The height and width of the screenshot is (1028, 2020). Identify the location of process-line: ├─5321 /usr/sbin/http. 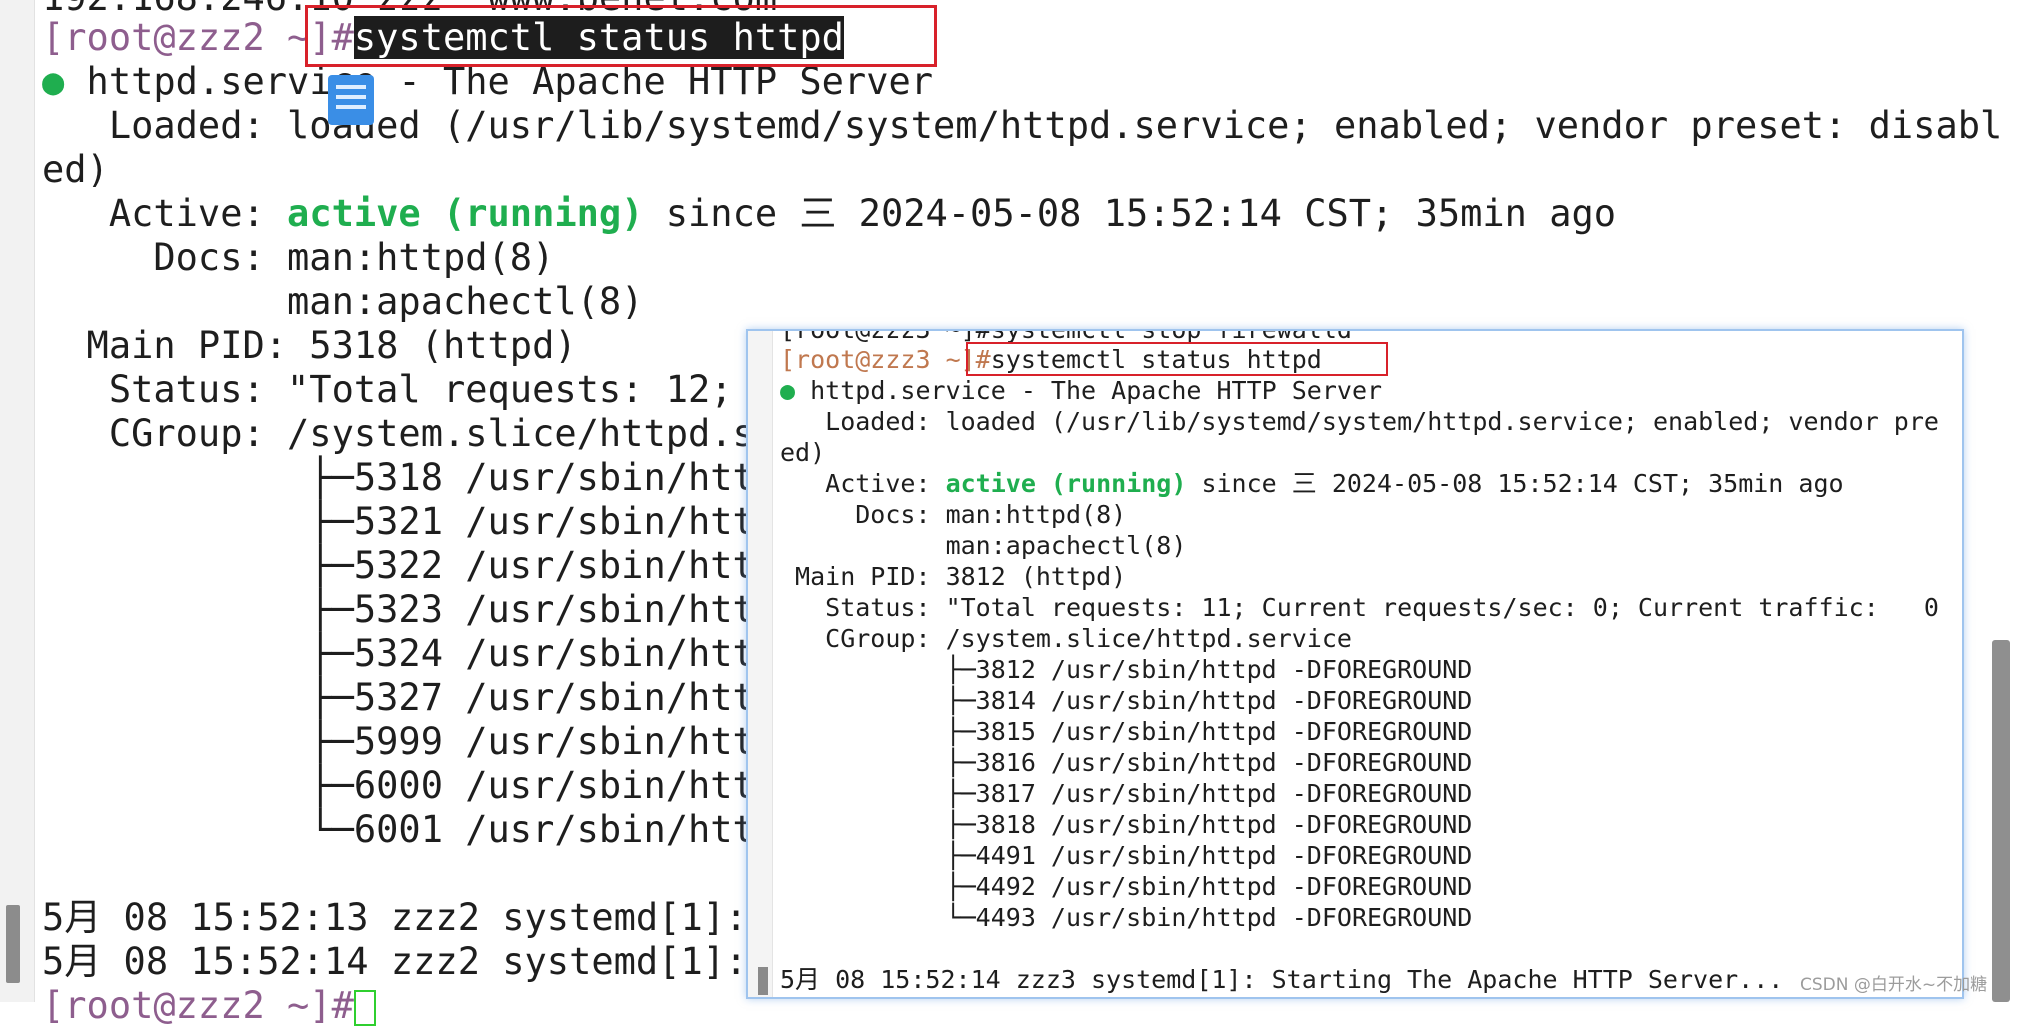
(410, 521).